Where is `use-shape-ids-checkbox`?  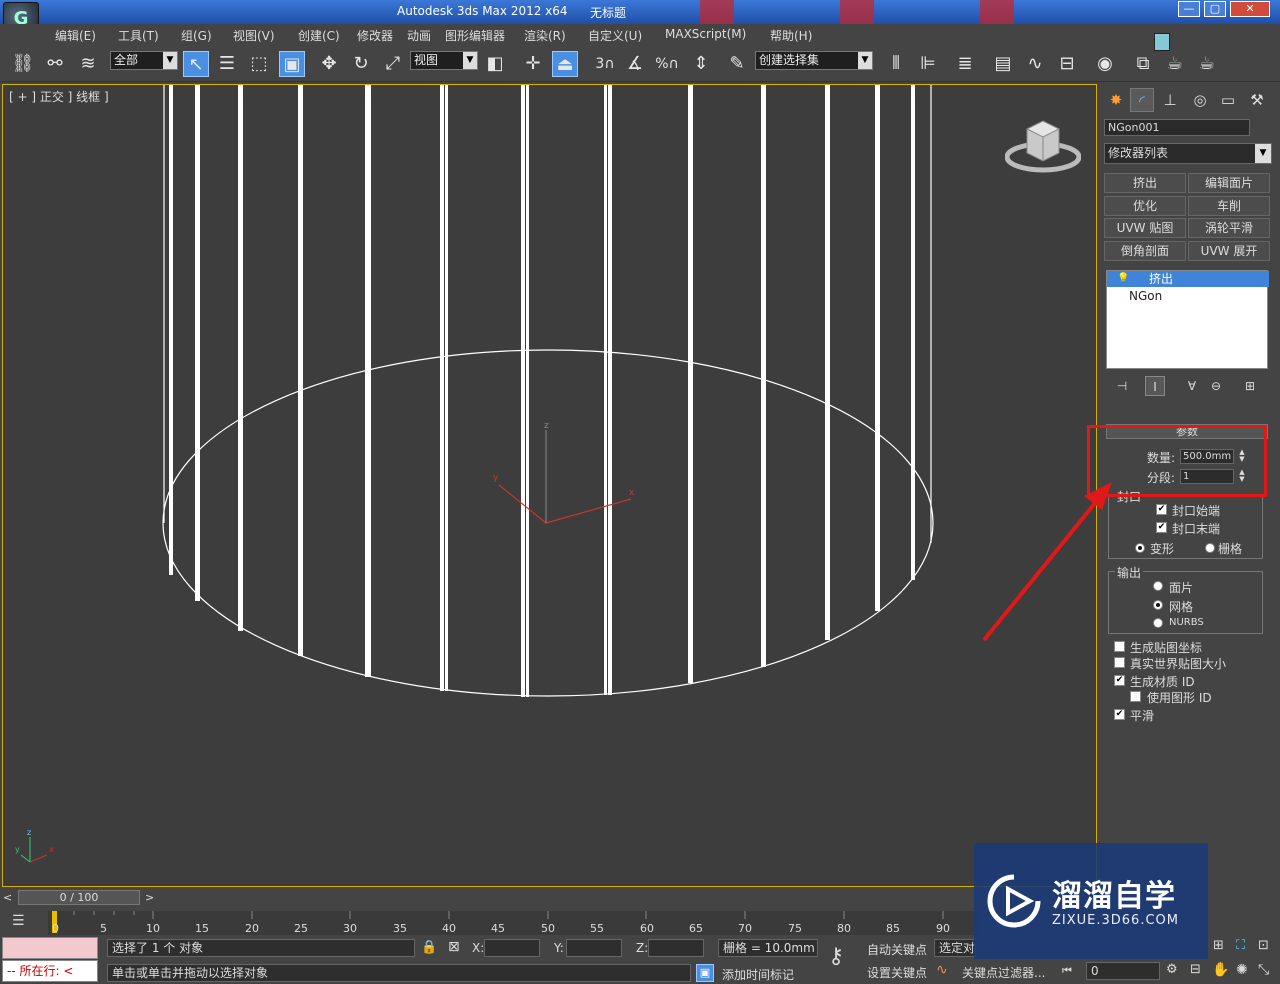 use-shape-ids-checkbox is located at coordinates (1135, 696).